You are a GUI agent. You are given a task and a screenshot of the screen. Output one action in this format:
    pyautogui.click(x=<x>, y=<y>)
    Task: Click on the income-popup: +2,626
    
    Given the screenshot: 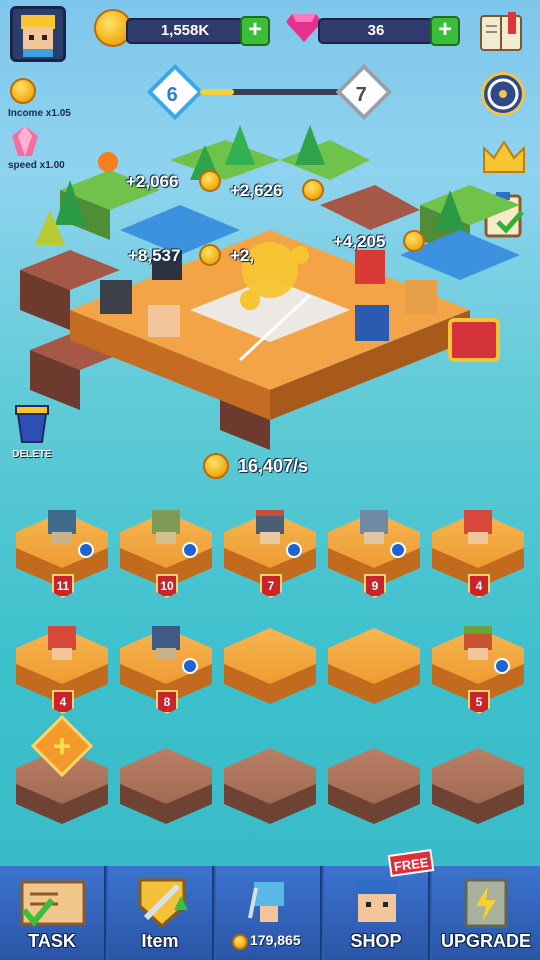 What is the action you would take?
    pyautogui.click(x=256, y=190)
    